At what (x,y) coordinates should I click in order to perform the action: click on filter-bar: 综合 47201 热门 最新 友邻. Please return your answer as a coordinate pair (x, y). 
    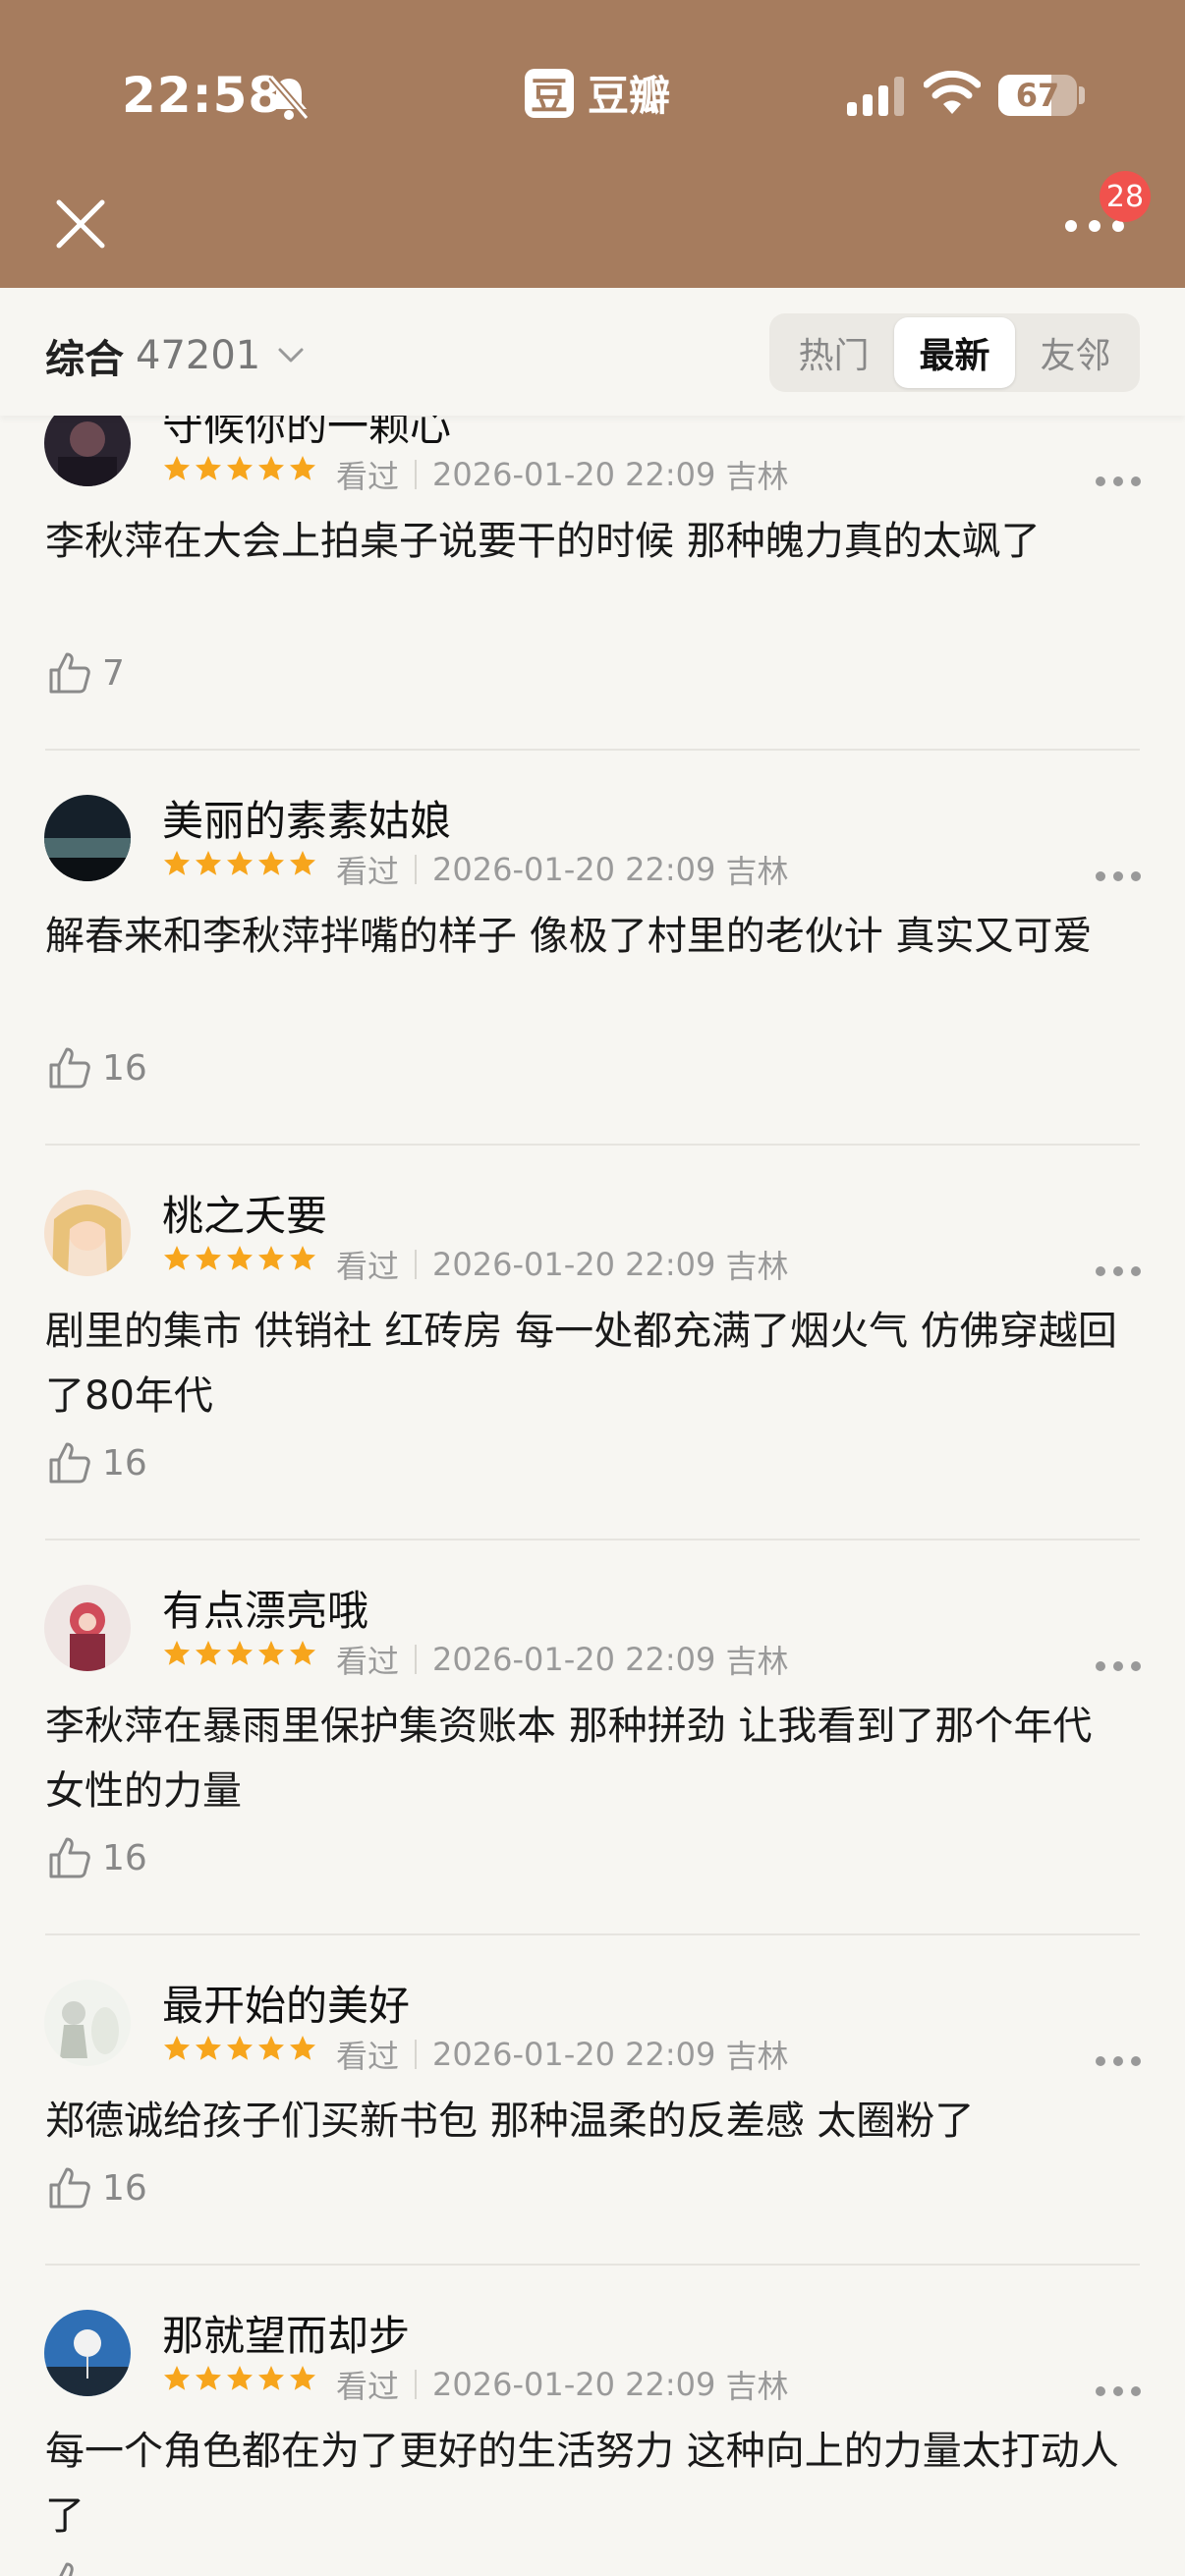
    Looking at the image, I should click on (592, 352).